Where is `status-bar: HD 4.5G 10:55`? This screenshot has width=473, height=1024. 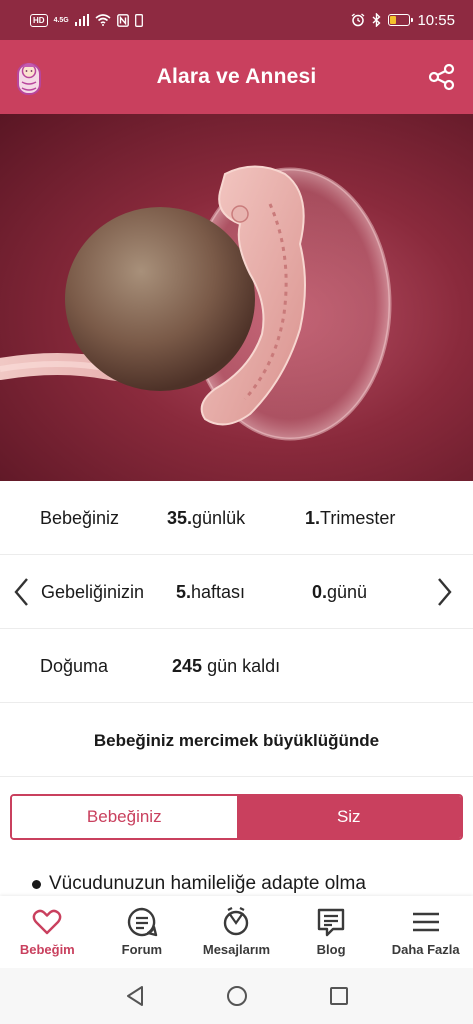
status-bar: HD 4.5G 10:55 is located at coordinates (236, 20).